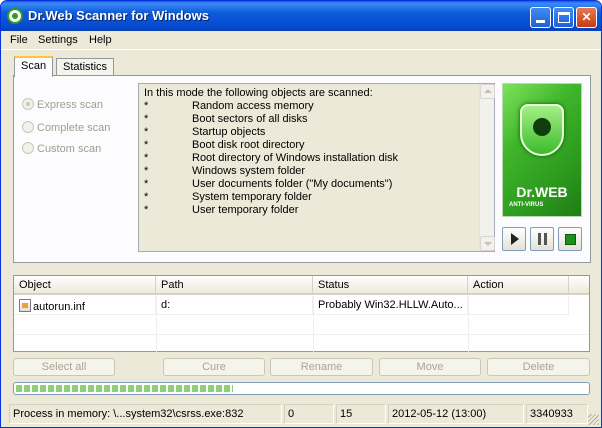 The image size is (602, 428). I want to click on delete-button: Delete, so click(538, 367).